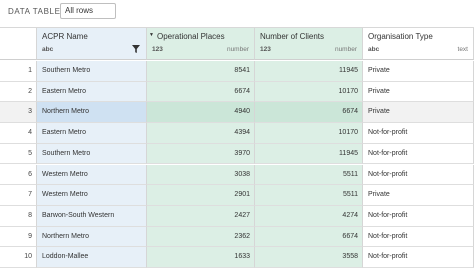 This screenshot has width=474, height=268. What do you see at coordinates (88, 11) in the screenshot?
I see `rows-select: All rows` at bounding box center [88, 11].